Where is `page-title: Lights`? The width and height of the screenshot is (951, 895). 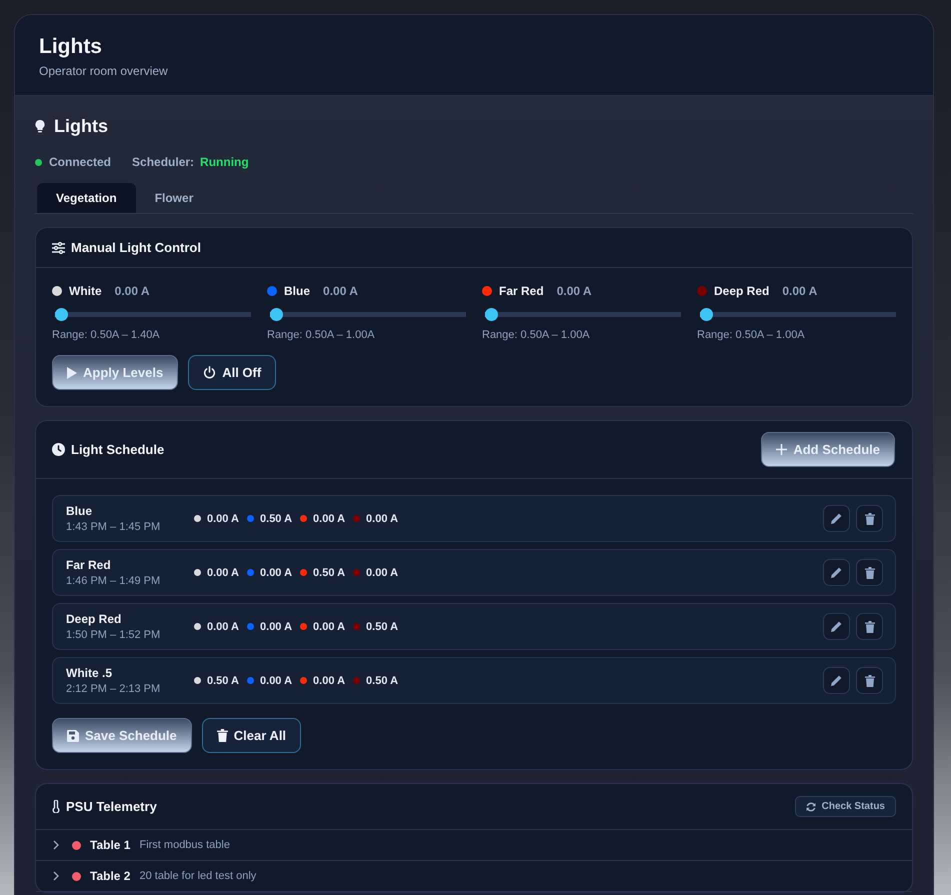 page-title: Lights is located at coordinates (71, 47).